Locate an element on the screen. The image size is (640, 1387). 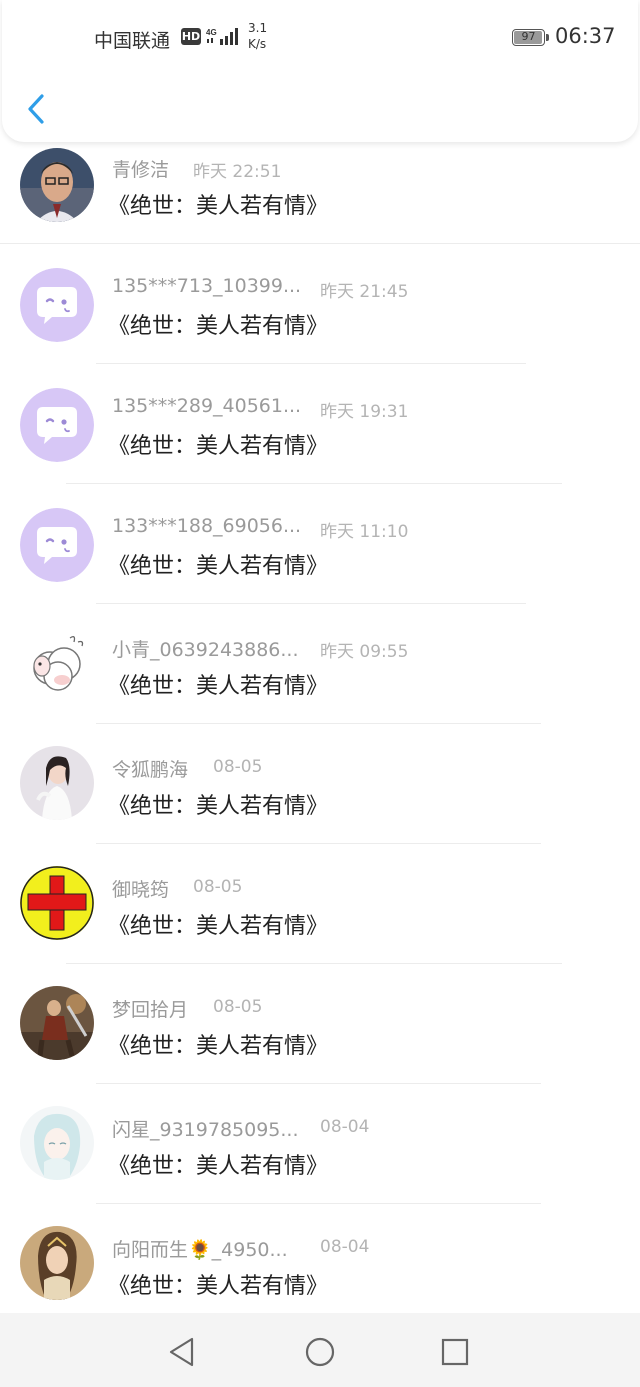
square-recents-icon is located at coordinates (455, 1352).